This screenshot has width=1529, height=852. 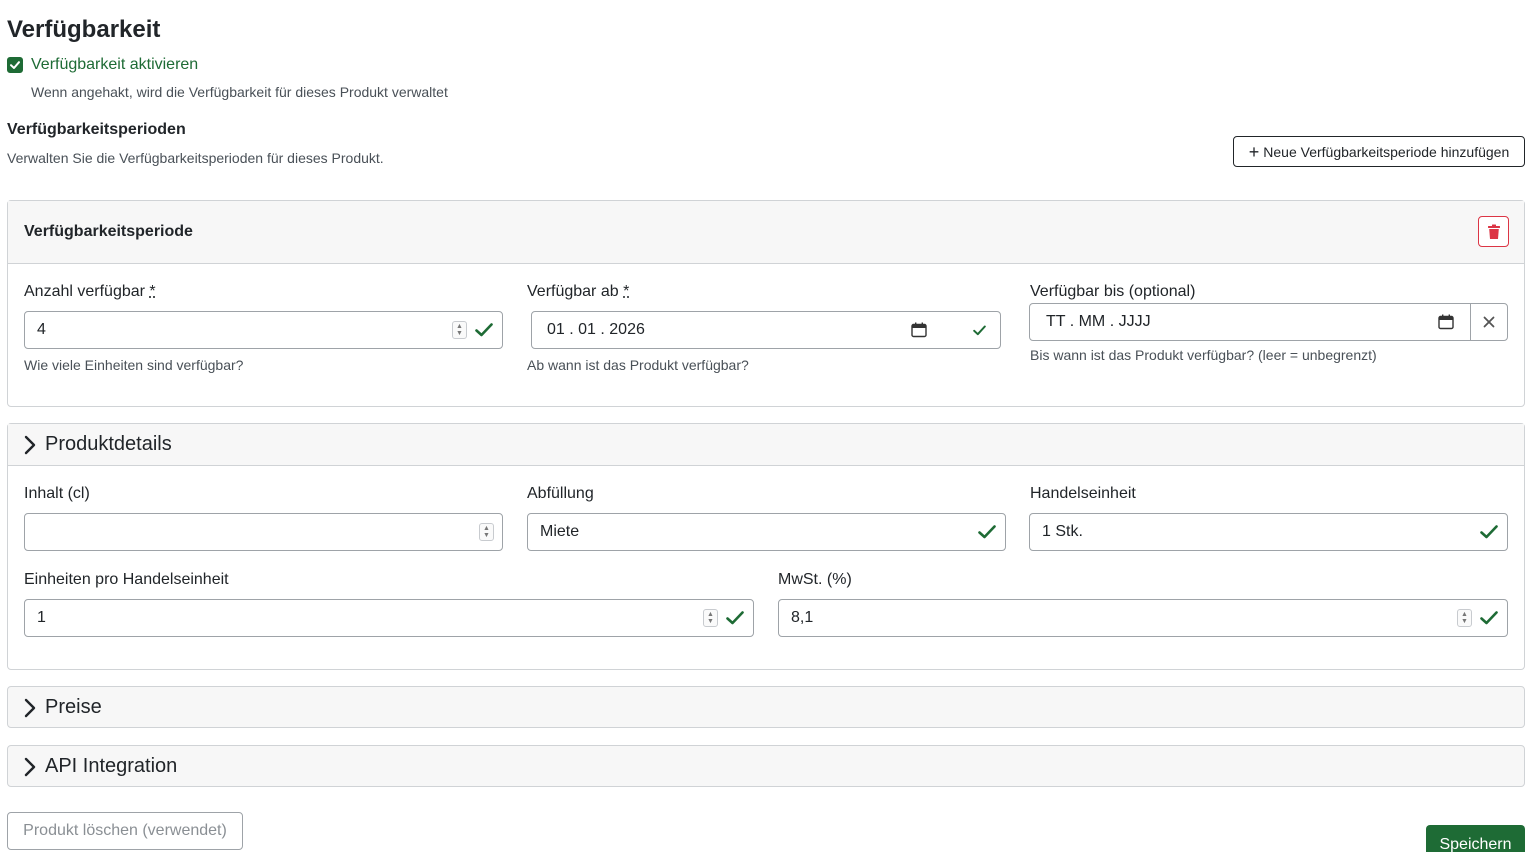 I want to click on until-date-input: TT . MM . JJJJ, so click(x=1250, y=322).